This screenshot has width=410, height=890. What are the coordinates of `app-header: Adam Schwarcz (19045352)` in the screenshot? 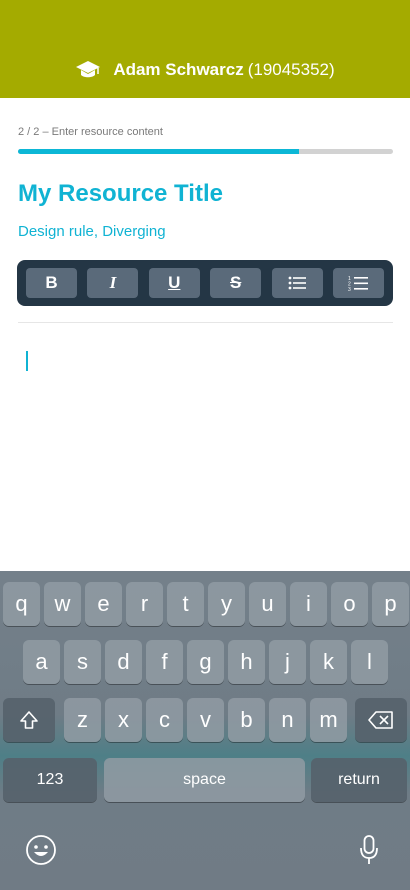 It's located at (205, 49).